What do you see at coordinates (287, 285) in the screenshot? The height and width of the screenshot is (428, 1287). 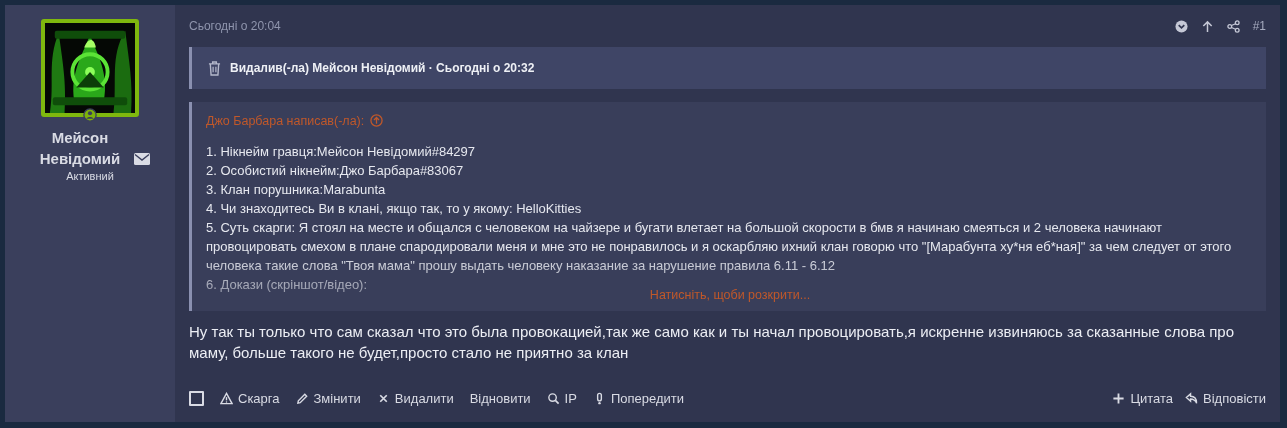 I see `quote-line: 6. Докази (скріншот/відео):` at bounding box center [287, 285].